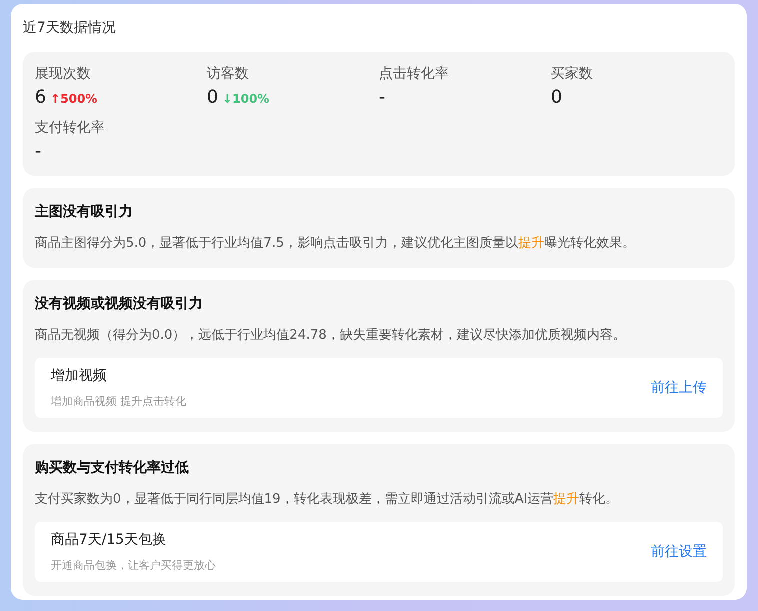 Image resolution: width=758 pixels, height=611 pixels. Describe the element at coordinates (74, 99) in the screenshot. I see `trend-indicator: ↑500%` at that location.